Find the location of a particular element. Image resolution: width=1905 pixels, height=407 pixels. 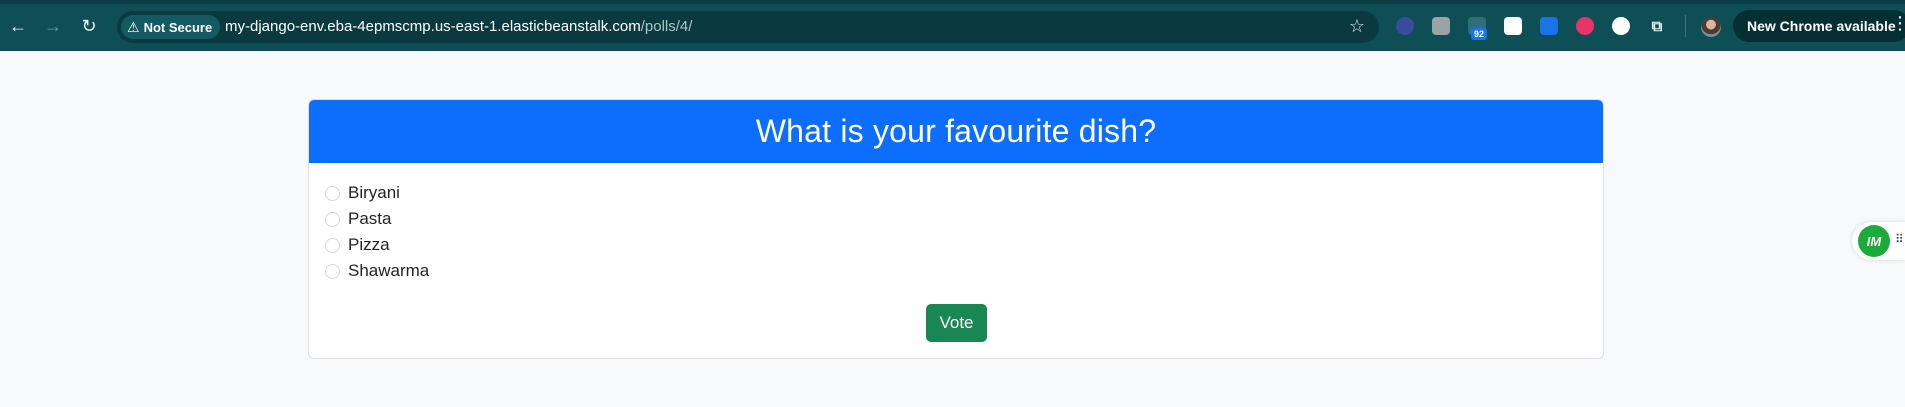

drag-handle-icon: ⠿ is located at coordinates (1899, 239).